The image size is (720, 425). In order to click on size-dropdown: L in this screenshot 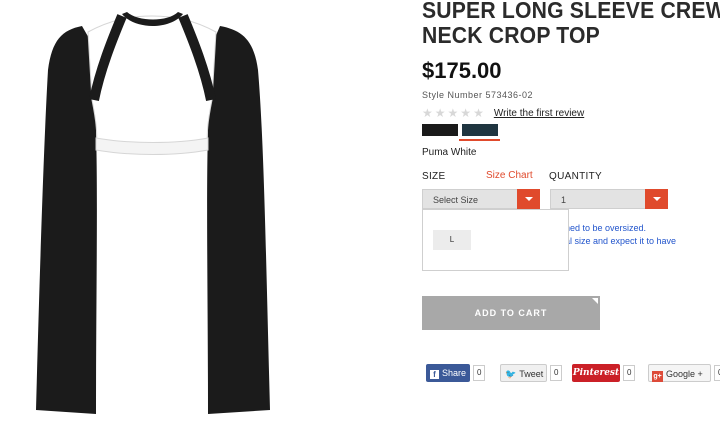, I will do `click(495, 240)`.